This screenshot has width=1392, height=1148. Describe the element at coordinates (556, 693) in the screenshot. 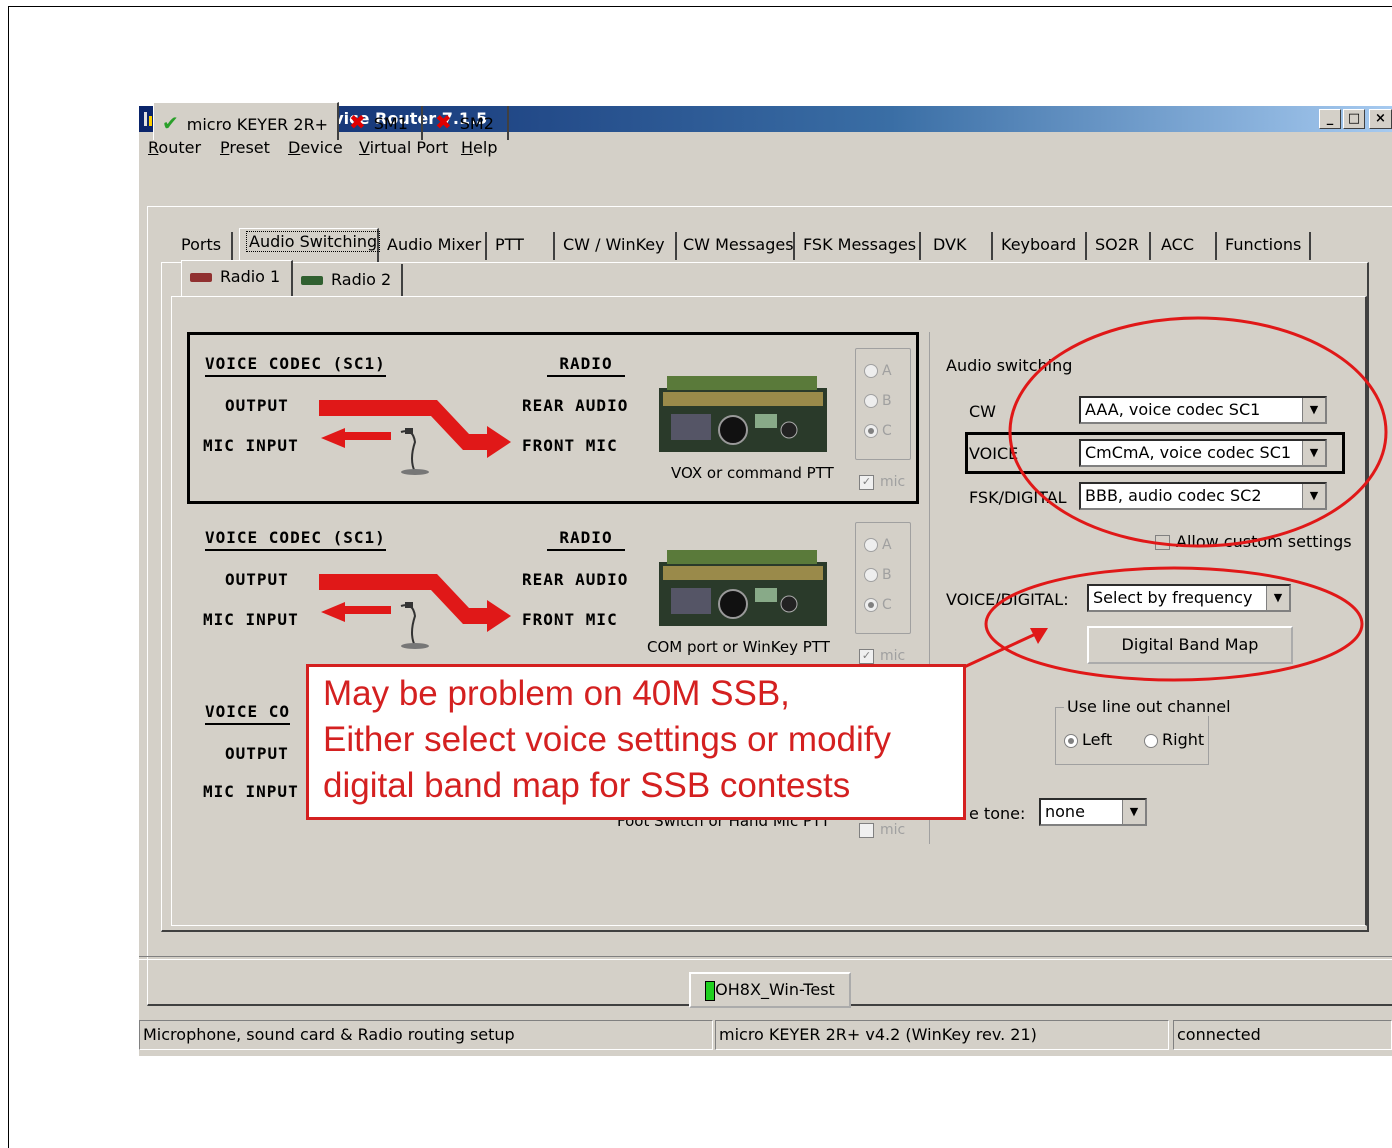

I see `annotation-line-1: May be problem on 40M SSB,` at that location.